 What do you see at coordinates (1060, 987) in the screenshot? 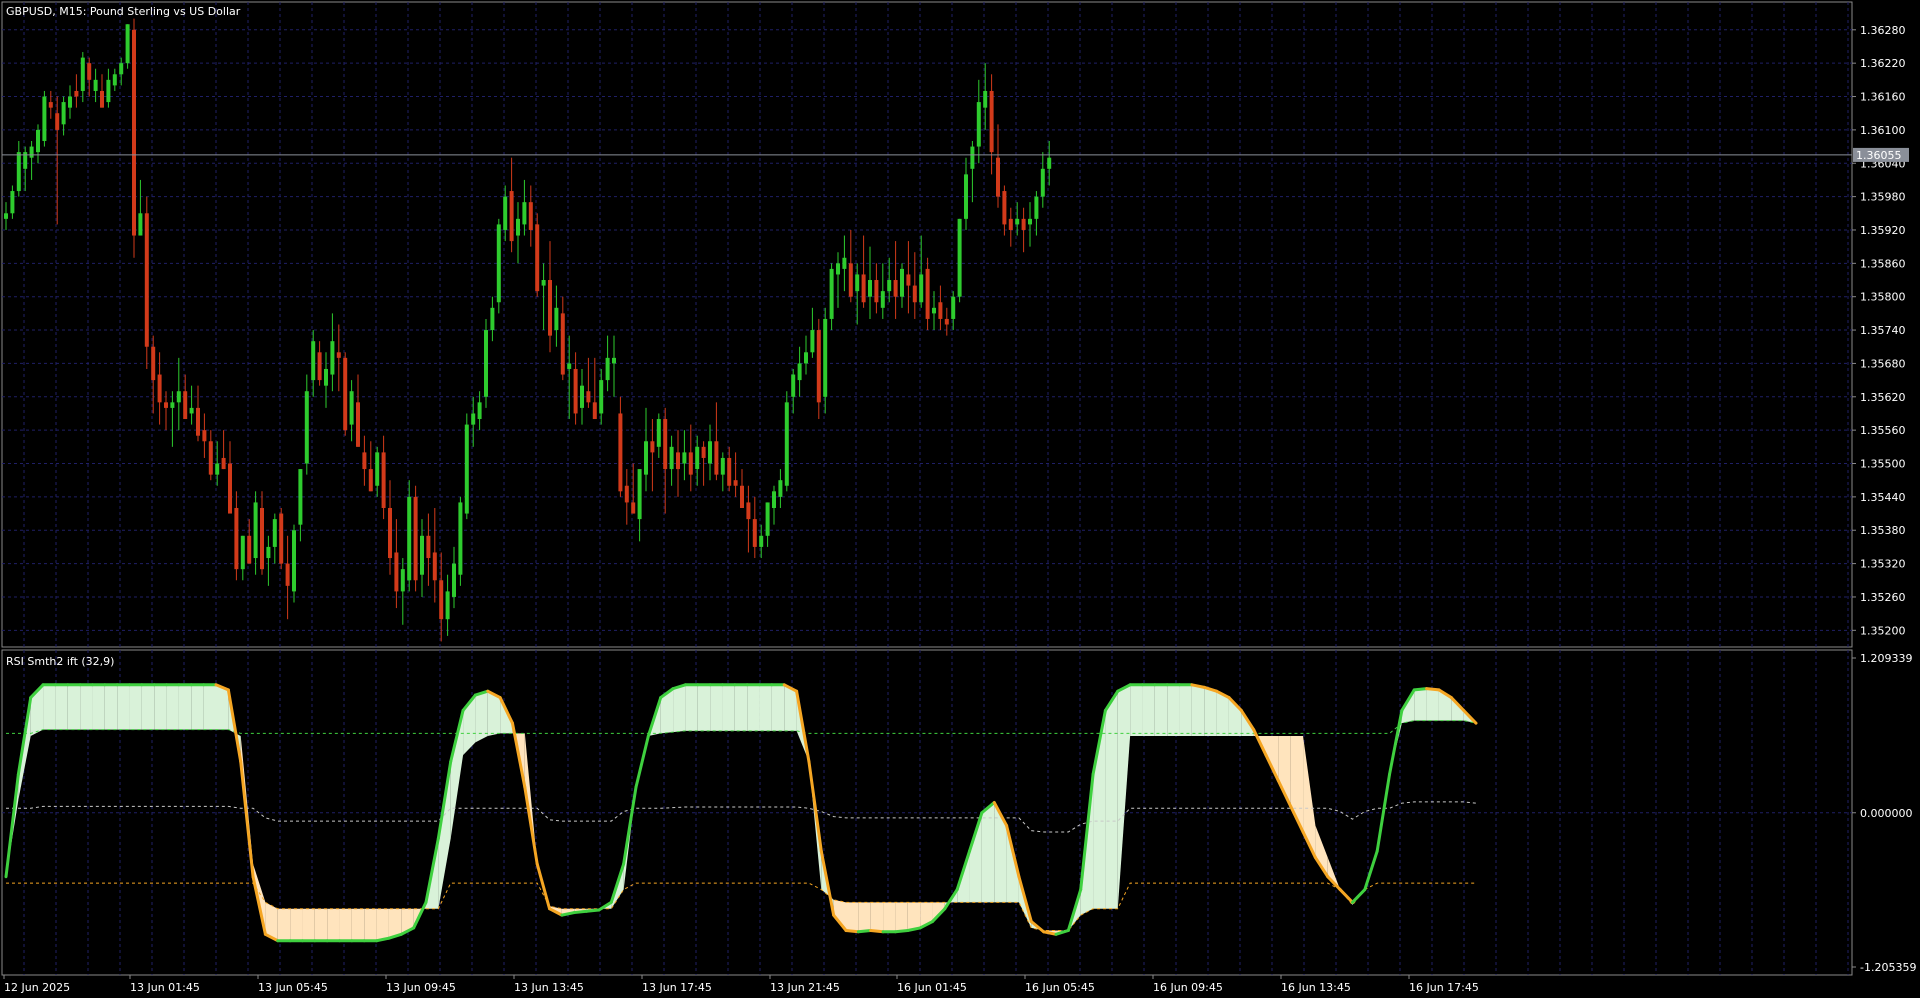
I see `time-axis-label: 16 Jun 05:45` at bounding box center [1060, 987].